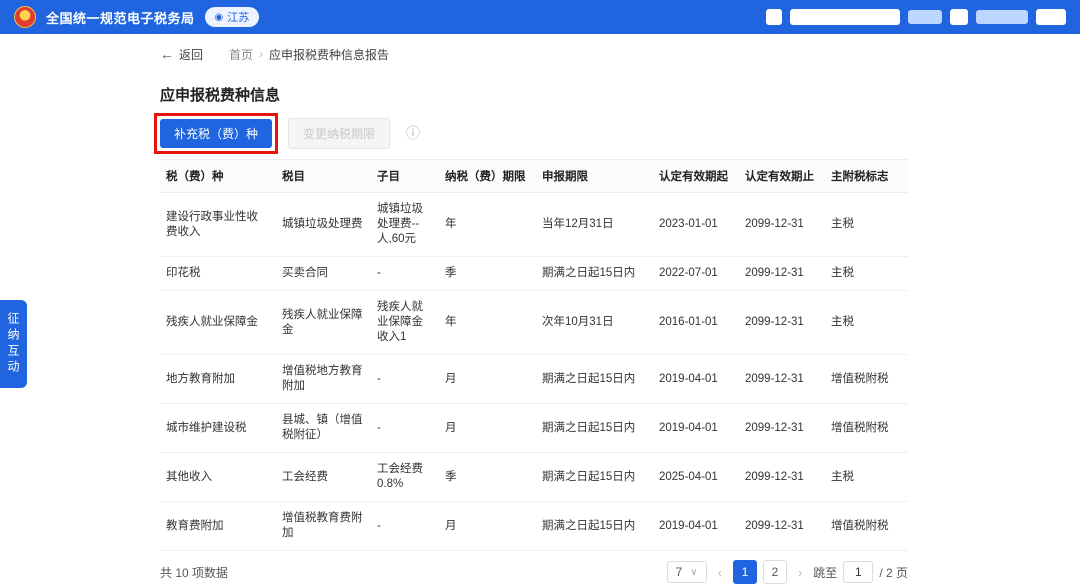  What do you see at coordinates (218, 477) in the screenshot?
I see `table-cell: 其他收入` at bounding box center [218, 477].